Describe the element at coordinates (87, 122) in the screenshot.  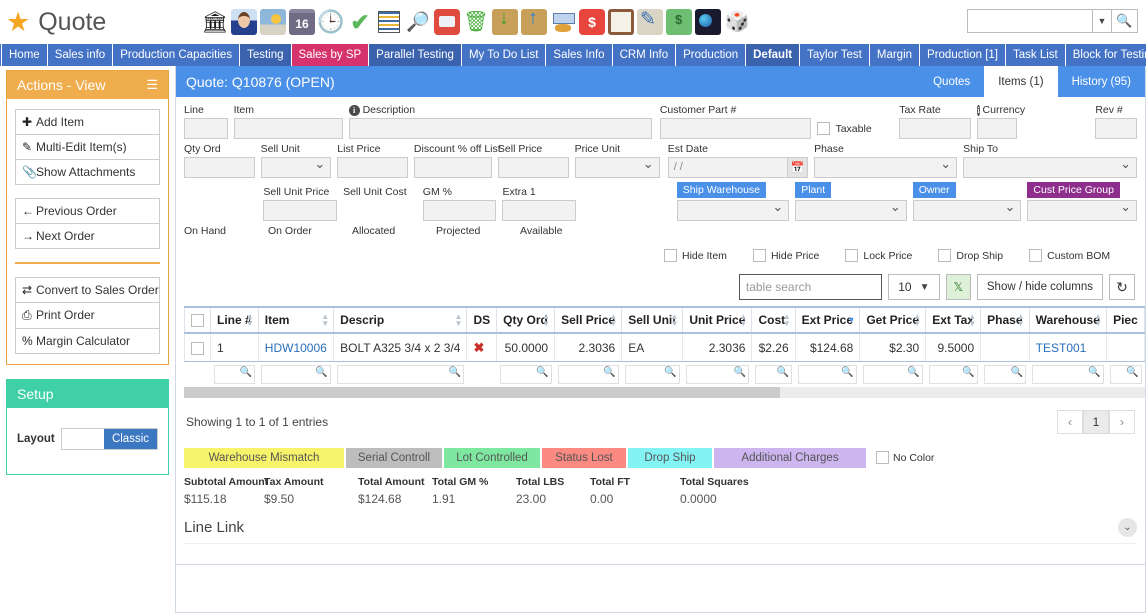
I see `sidebar-item-add-item: ✚ Add Item` at that location.